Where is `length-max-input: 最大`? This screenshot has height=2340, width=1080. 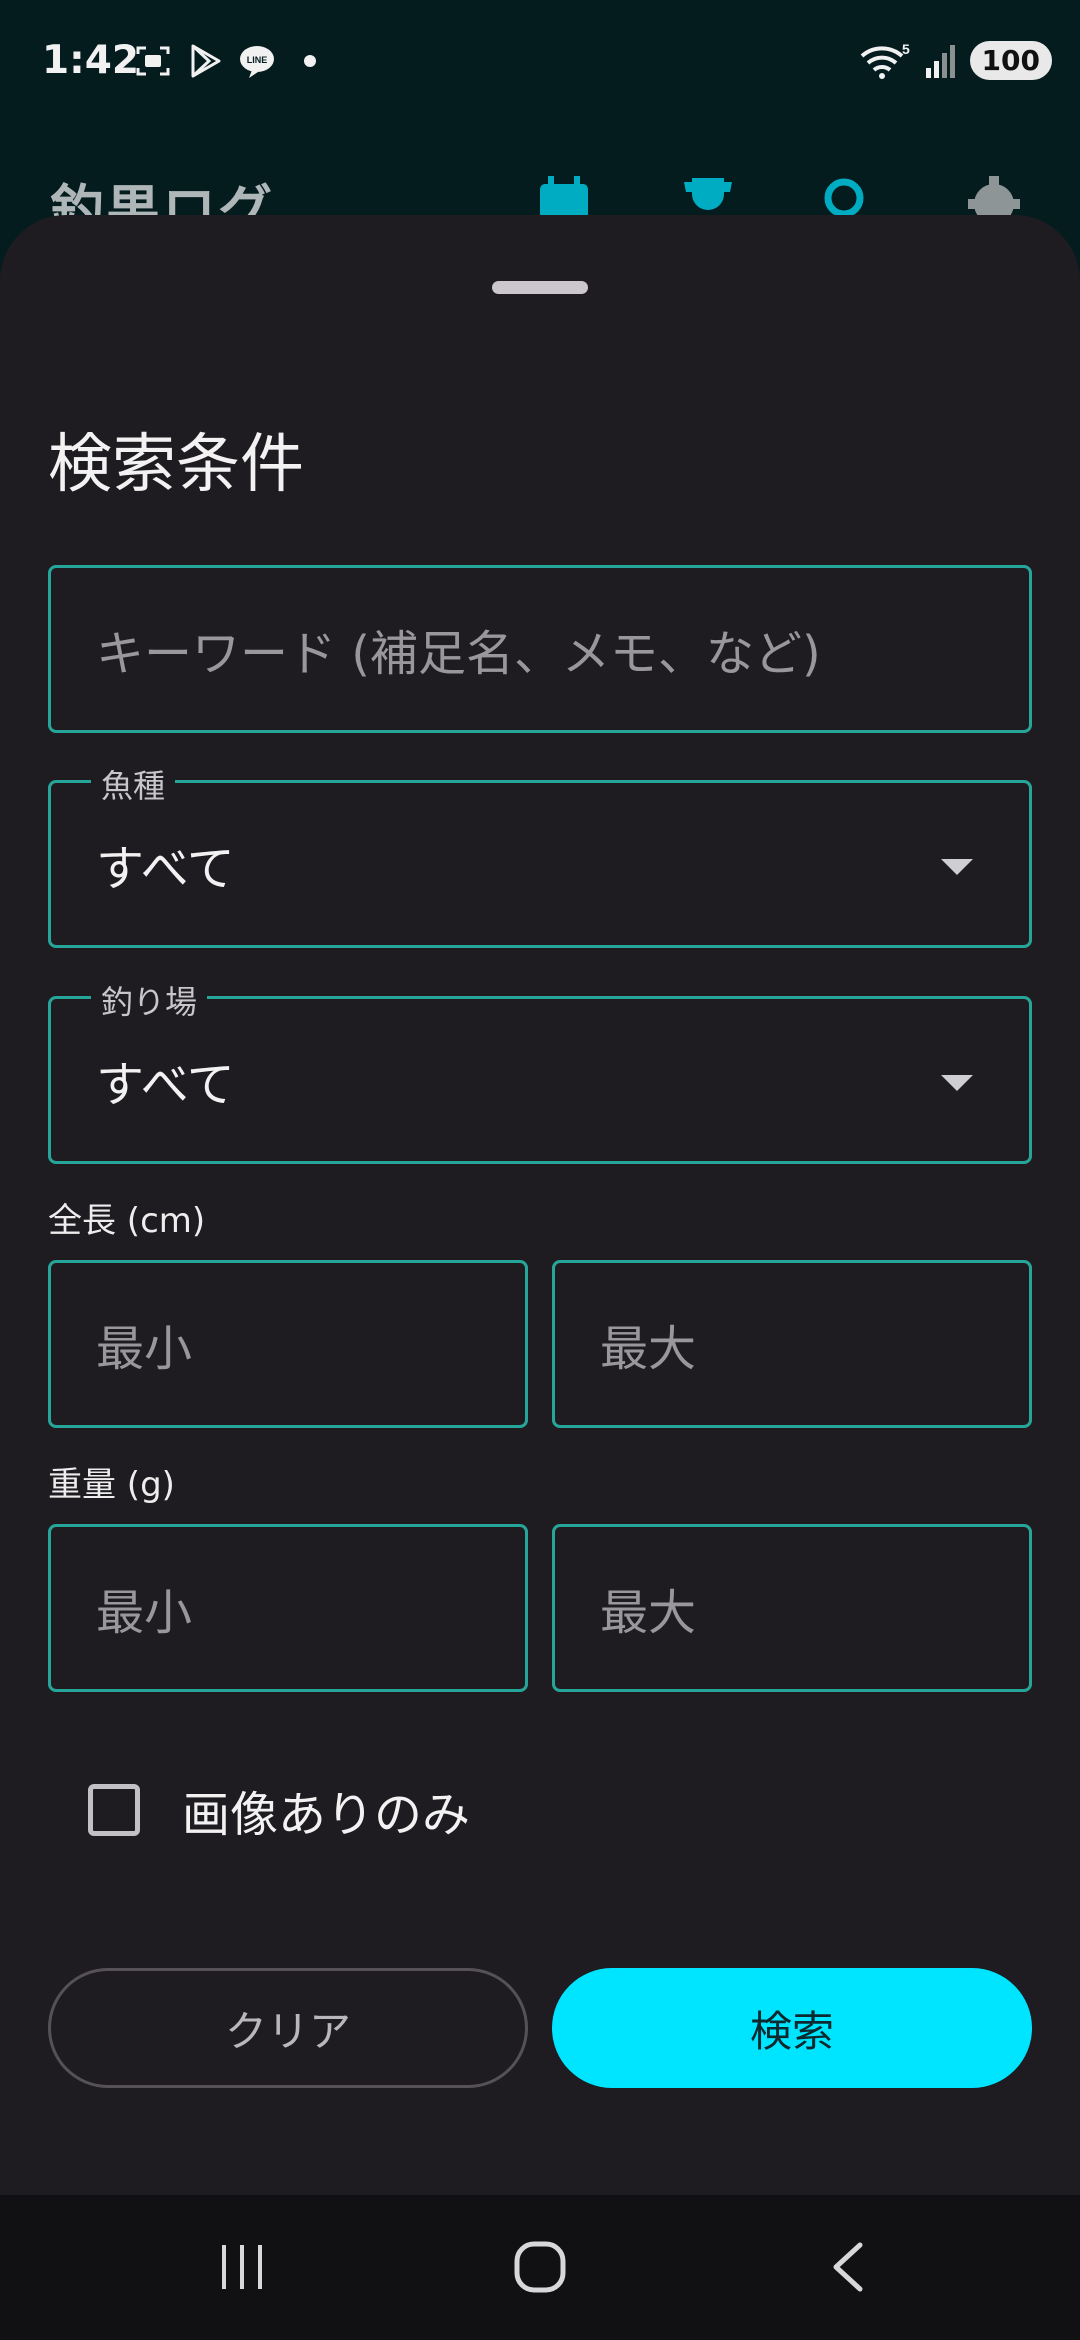
length-max-input: 最大 is located at coordinates (792, 1344).